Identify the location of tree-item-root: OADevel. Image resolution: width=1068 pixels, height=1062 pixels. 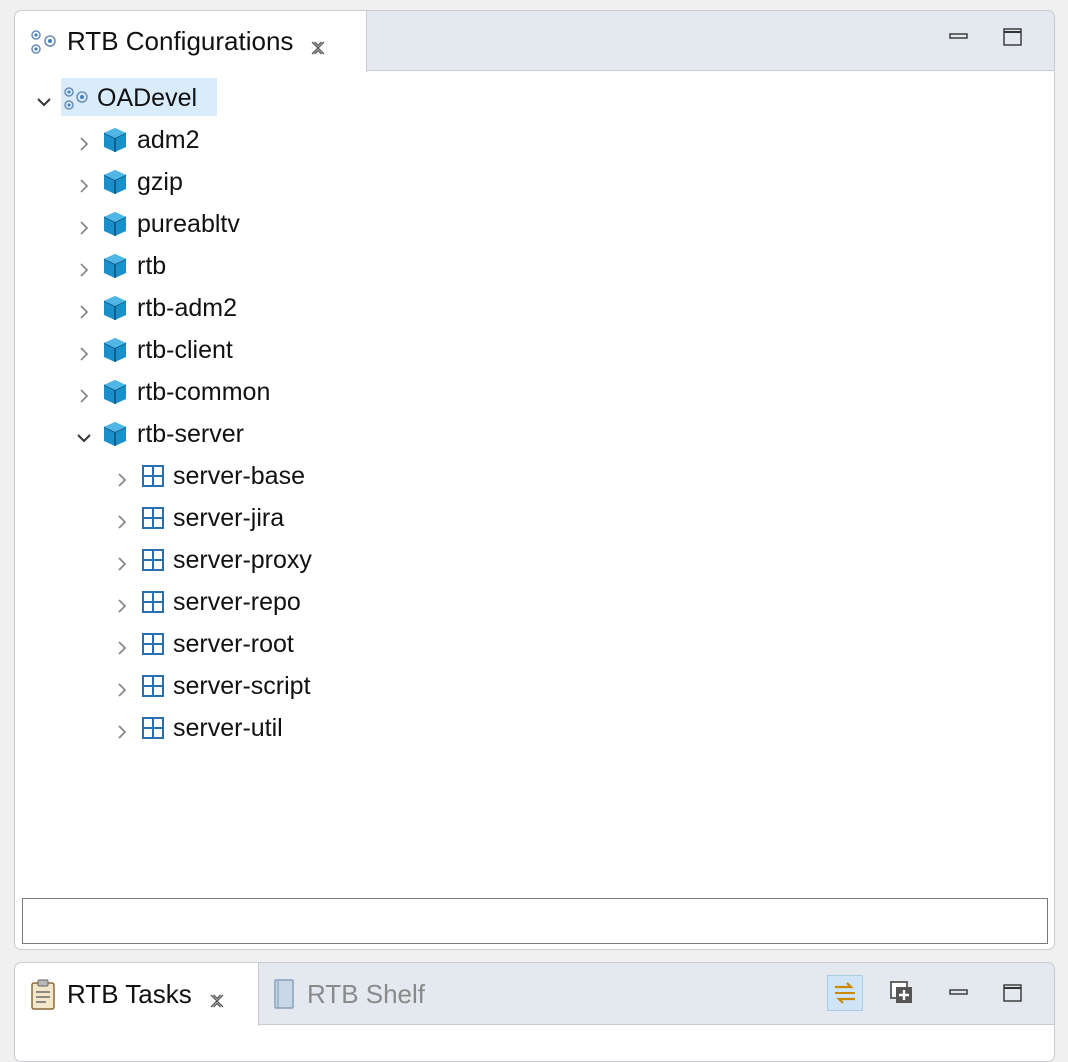
(116, 98).